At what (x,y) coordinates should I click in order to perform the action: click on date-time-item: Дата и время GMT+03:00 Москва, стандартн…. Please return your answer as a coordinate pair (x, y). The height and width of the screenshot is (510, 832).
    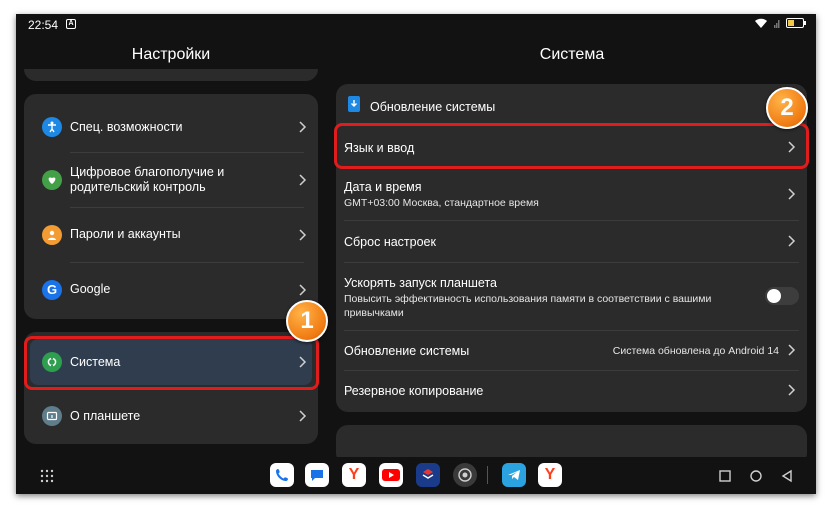
    Looking at the image, I should click on (571, 194).